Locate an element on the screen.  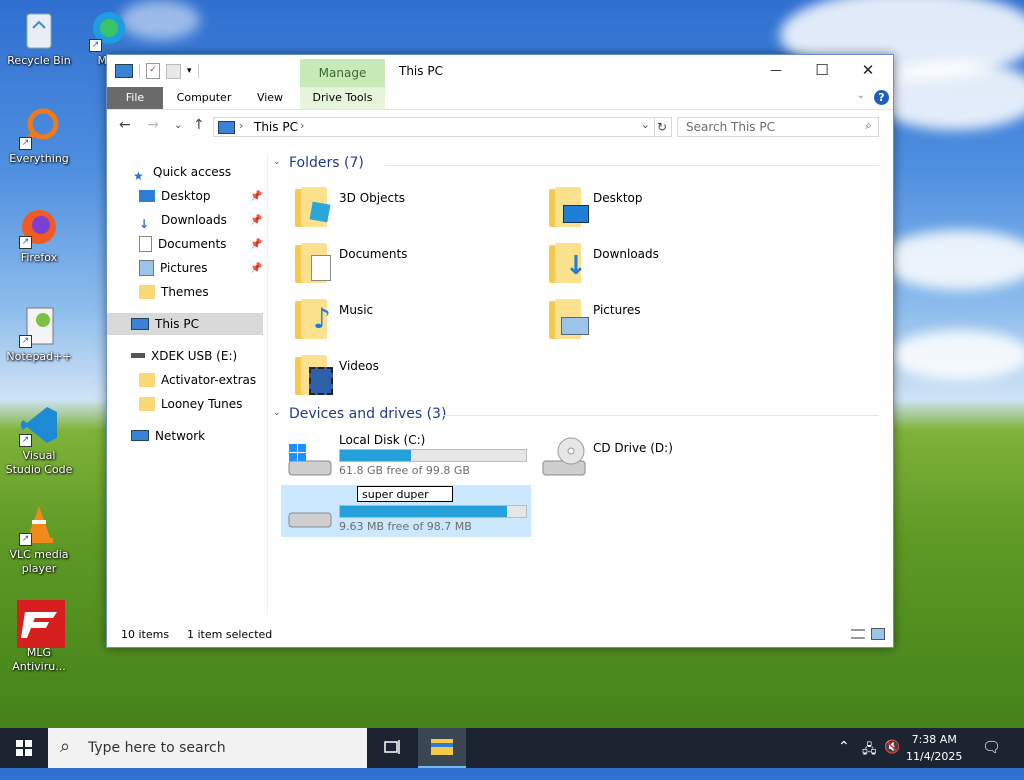
details-view-icon is located at coordinates (858, 634).